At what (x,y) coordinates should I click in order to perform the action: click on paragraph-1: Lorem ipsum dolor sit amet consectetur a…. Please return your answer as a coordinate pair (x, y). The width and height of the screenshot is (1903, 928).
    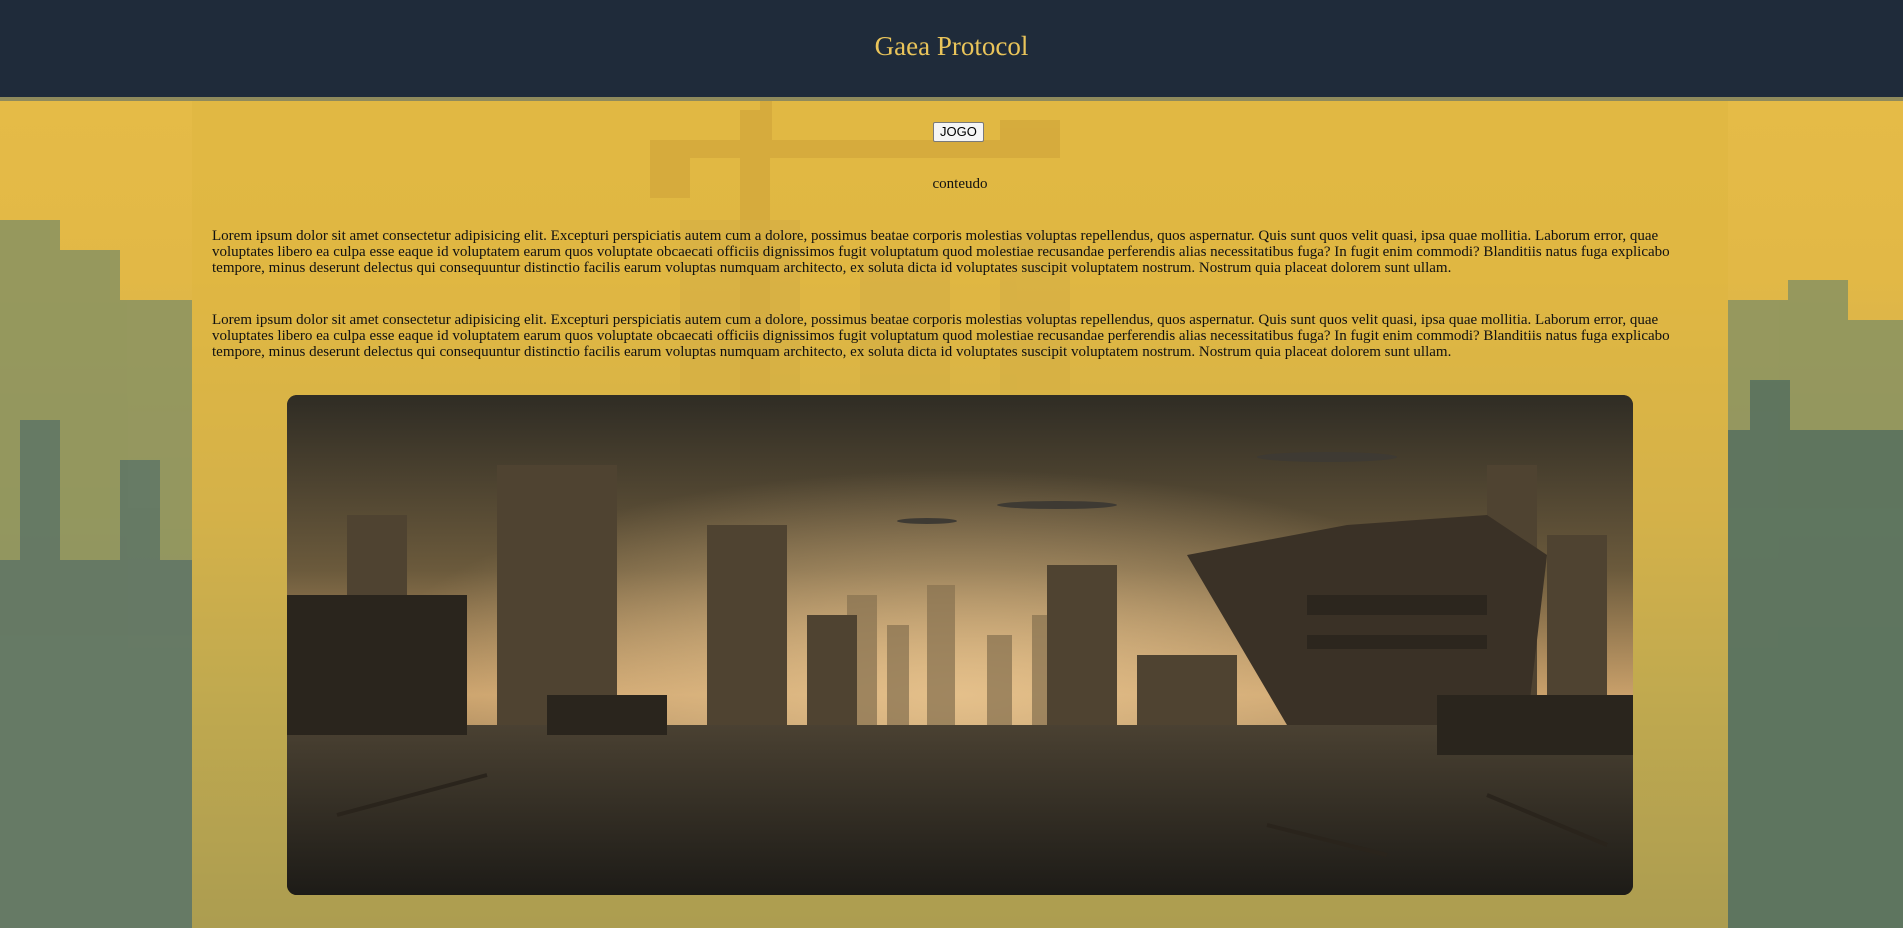
    Looking at the image, I should click on (941, 252).